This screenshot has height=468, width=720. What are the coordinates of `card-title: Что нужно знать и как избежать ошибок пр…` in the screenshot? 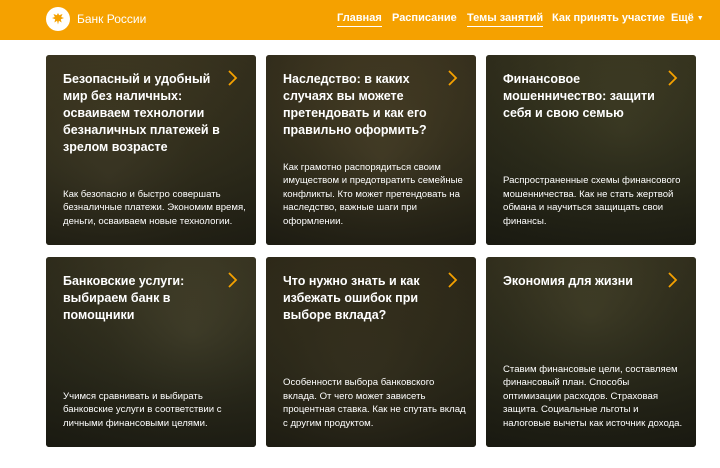 It's located at (351, 298).